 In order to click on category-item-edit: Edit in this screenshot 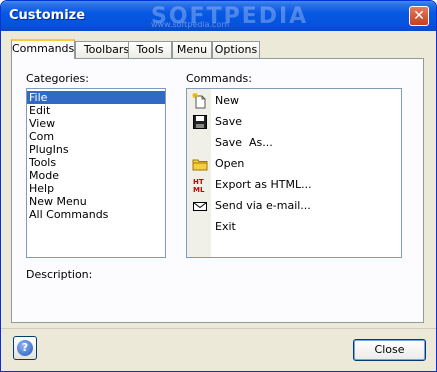, I will do `click(96, 110)`.